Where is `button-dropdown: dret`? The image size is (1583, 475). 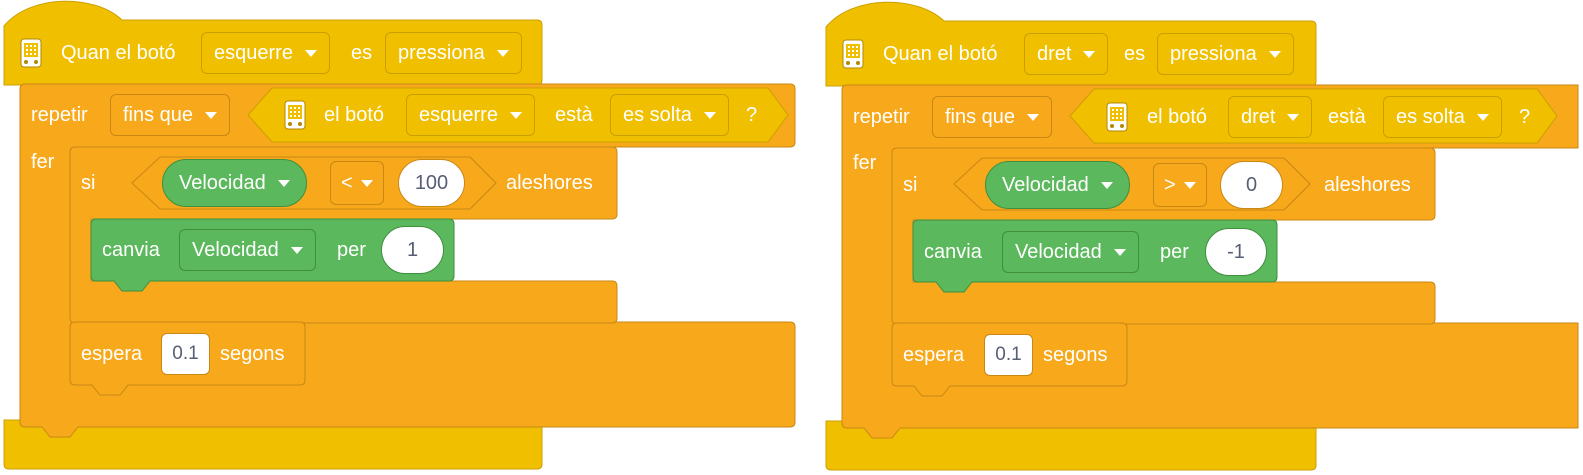
button-dropdown: dret is located at coordinates (1066, 54).